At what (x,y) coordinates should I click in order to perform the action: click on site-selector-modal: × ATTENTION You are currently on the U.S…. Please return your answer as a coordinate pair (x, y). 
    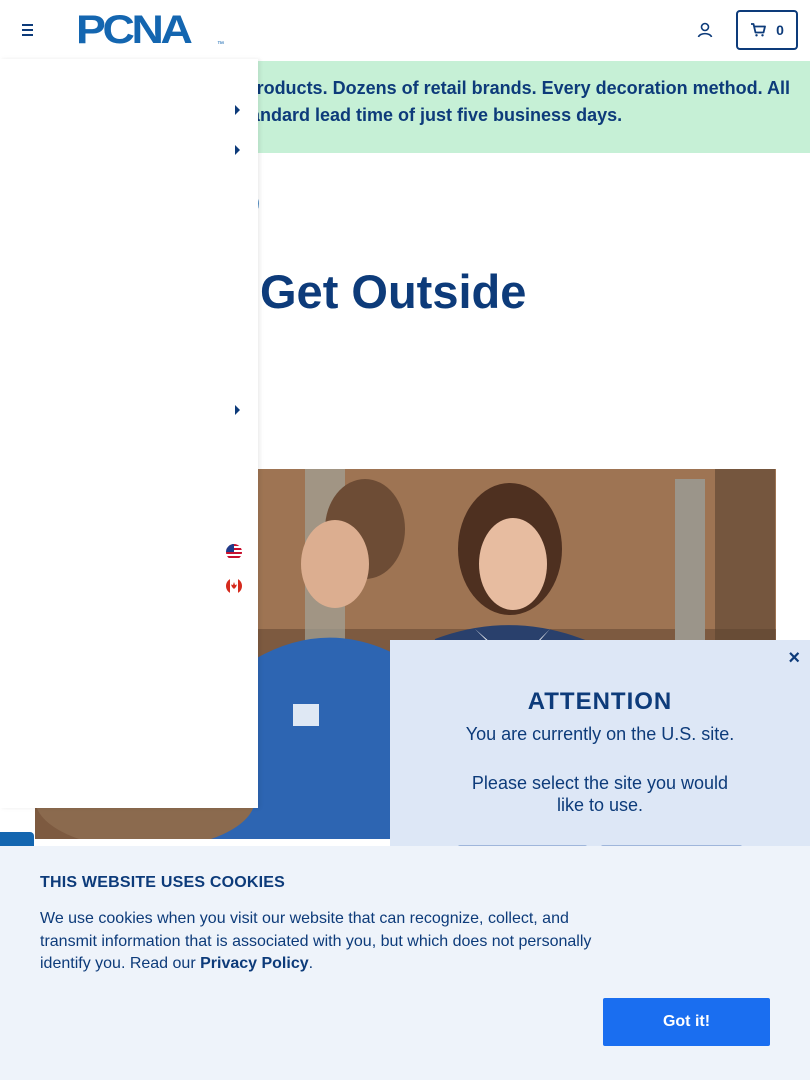
    Looking at the image, I should click on (600, 760).